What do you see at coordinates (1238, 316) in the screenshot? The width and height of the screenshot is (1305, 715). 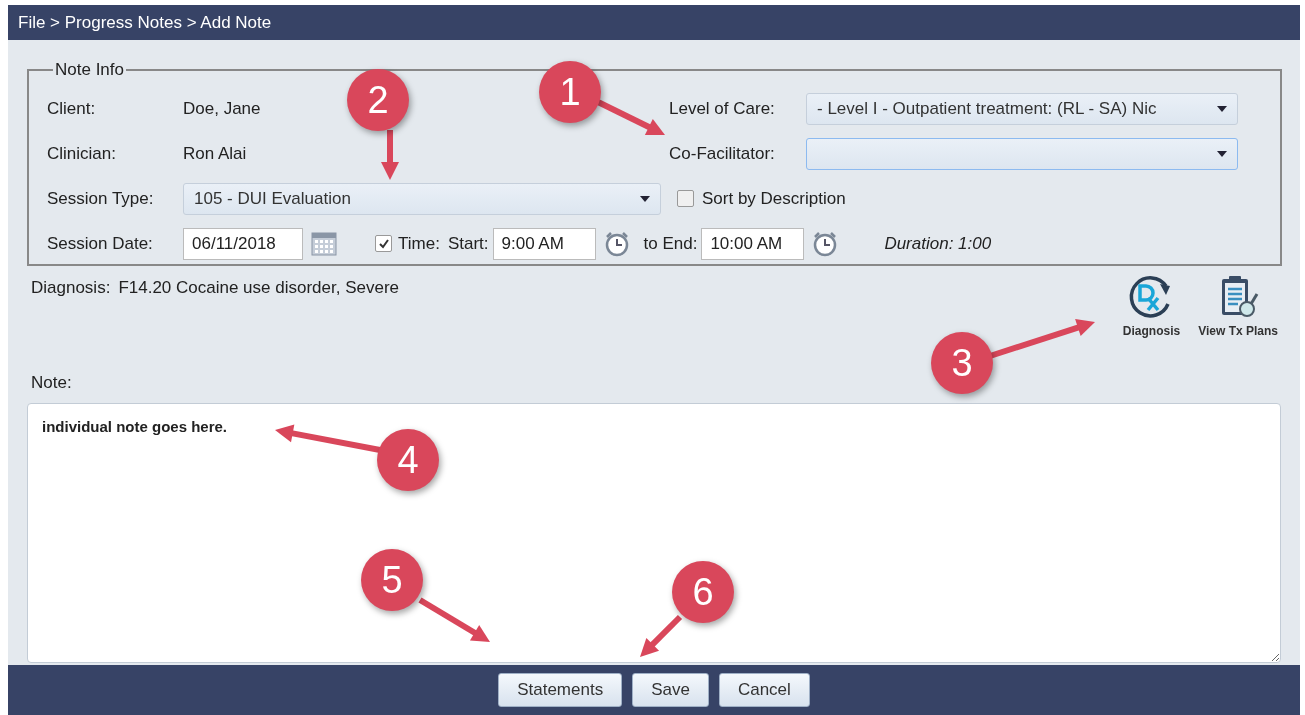 I see `view-tx-plans-button: View Tx Plans` at bounding box center [1238, 316].